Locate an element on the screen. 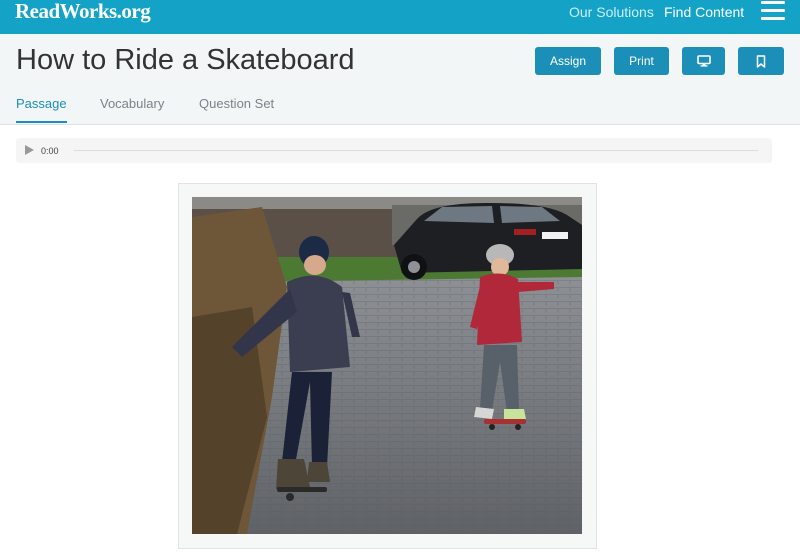 Image resolution: width=800 pixels, height=552 pixels. bookmark-icon is located at coordinates (761, 61).